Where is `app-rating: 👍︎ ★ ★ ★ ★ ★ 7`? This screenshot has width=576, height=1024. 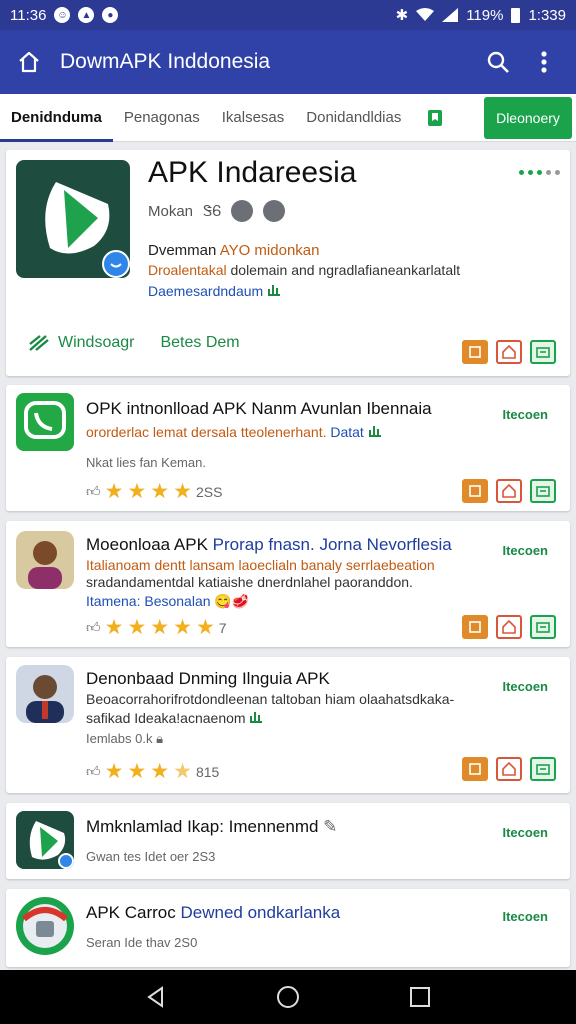
app-rating: 👍︎ ★ ★ ★ ★ ★ 7 is located at coordinates (156, 627).